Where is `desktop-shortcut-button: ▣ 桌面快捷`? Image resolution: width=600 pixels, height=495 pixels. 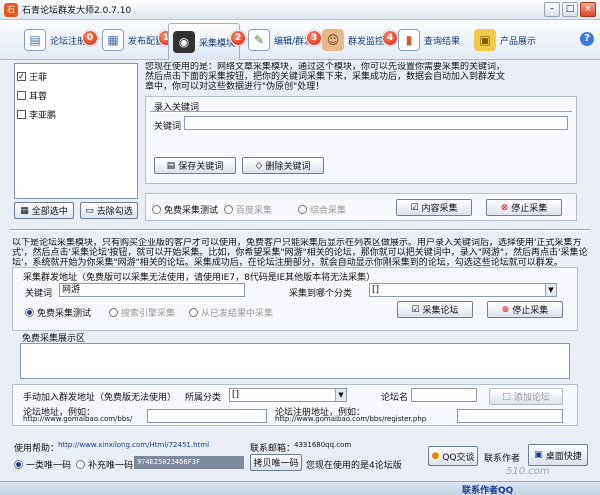 desktop-shortcut-button: ▣ 桌面快捷 is located at coordinates (558, 455).